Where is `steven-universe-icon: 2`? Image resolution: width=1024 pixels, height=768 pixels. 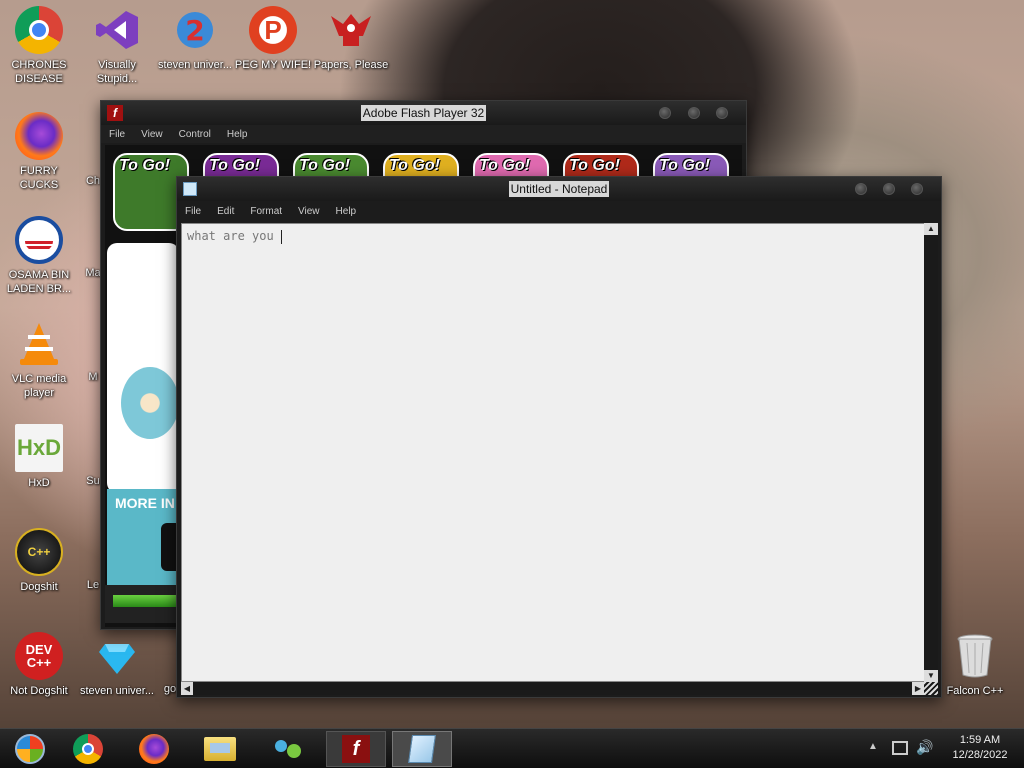 steven-universe-icon: 2 is located at coordinates (195, 30).